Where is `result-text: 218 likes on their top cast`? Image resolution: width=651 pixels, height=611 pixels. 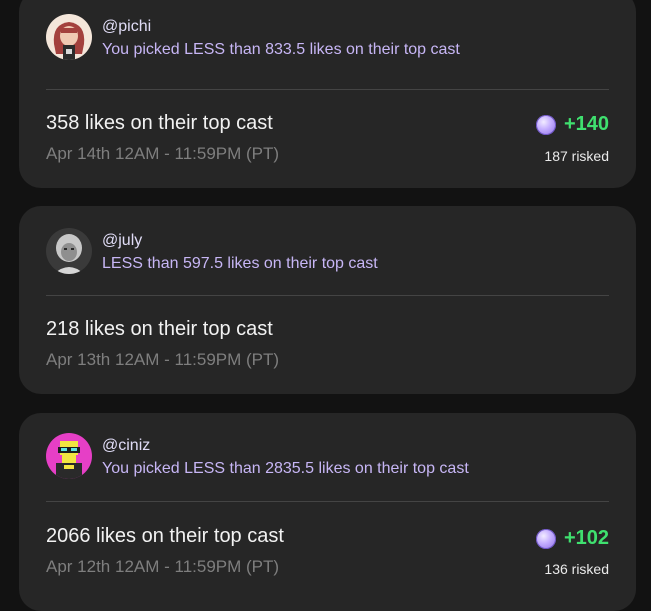
result-text: 218 likes on their top cast is located at coordinates (159, 329).